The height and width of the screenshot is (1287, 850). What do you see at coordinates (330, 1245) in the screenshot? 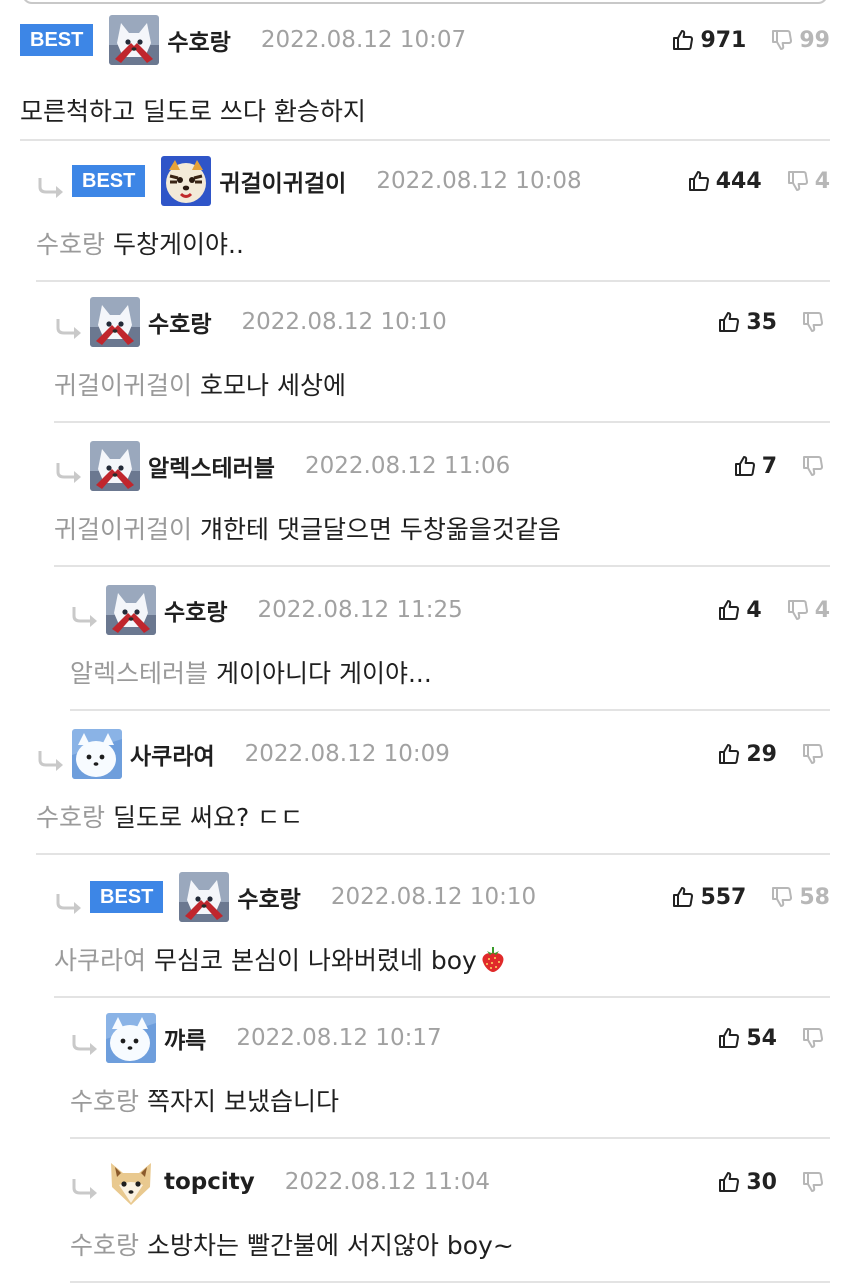
I see `comment-text: 소방차는 빨간불에 서지않아 boy~` at bounding box center [330, 1245].